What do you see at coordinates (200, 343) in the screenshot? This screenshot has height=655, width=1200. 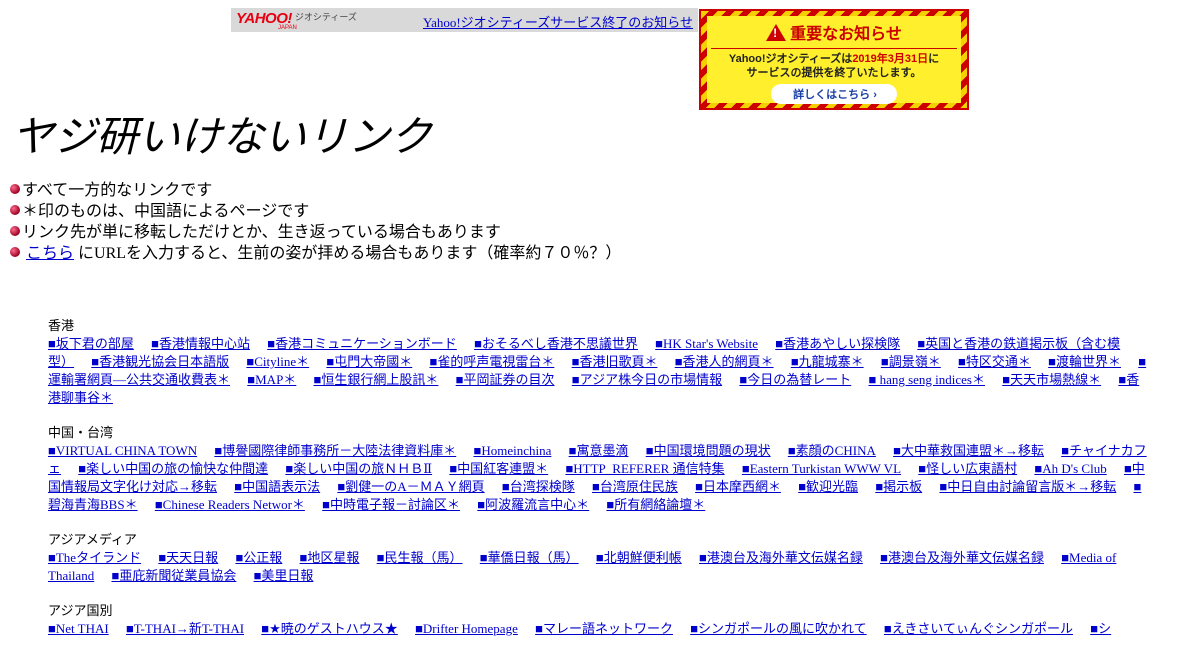 I see `external-link: ■香港情報中心站` at bounding box center [200, 343].